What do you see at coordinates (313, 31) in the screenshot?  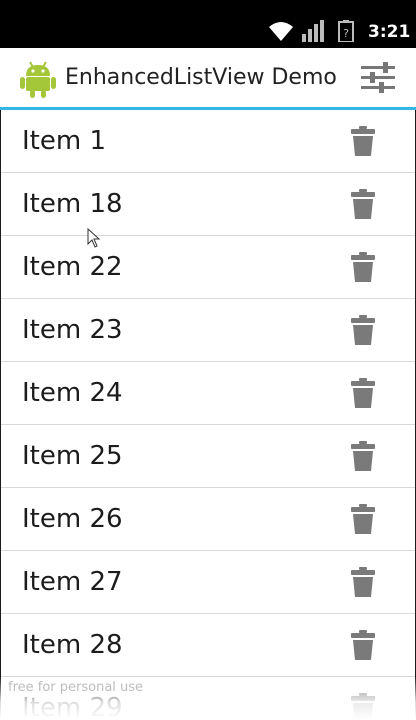 I see `signal-icon` at bounding box center [313, 31].